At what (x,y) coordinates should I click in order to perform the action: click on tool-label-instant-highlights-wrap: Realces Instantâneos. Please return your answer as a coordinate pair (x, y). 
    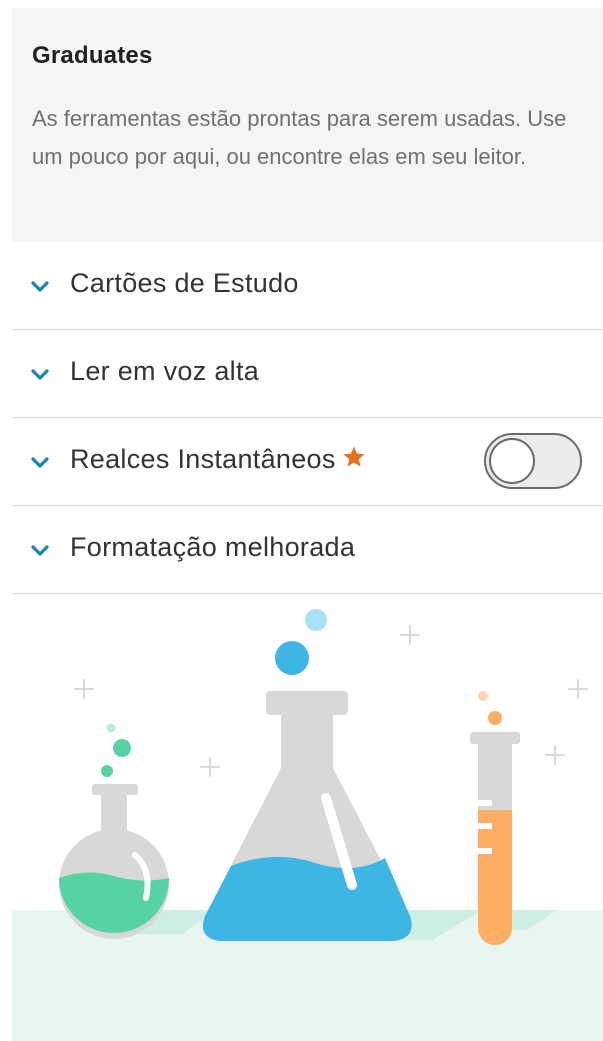
    Looking at the image, I should click on (218, 459).